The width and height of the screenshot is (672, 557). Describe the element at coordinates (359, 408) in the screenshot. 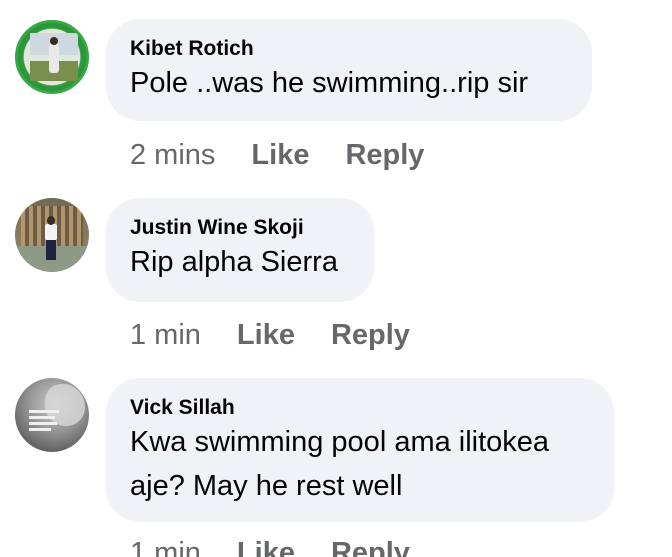

I see `comment-author: Vick Sillah` at that location.